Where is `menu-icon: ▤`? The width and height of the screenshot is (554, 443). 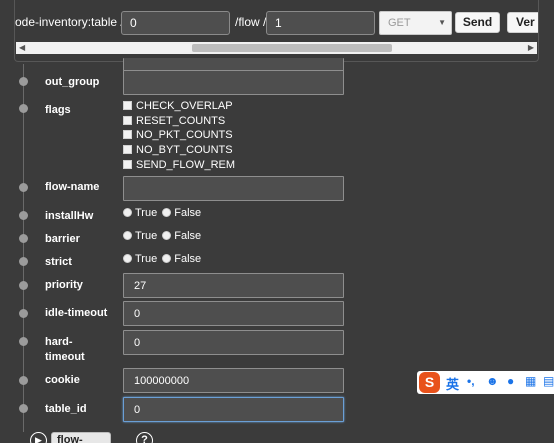 menu-icon: ▤ is located at coordinates (548, 381).